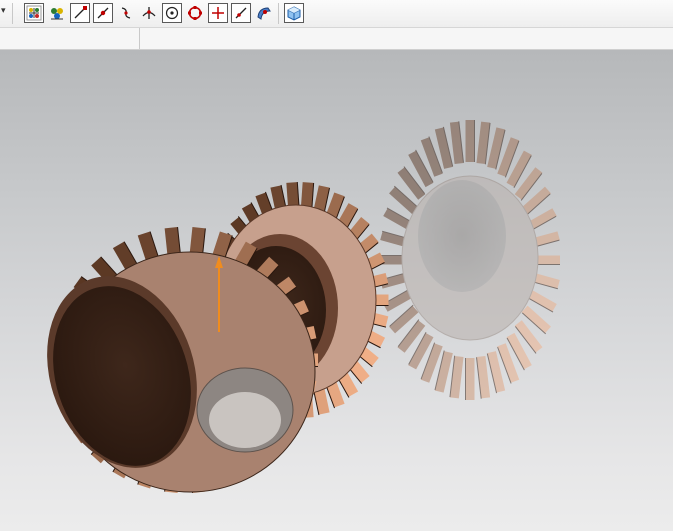 The width and height of the screenshot is (673, 531). I want to click on transparent-bevel-gear, so click(470, 260).